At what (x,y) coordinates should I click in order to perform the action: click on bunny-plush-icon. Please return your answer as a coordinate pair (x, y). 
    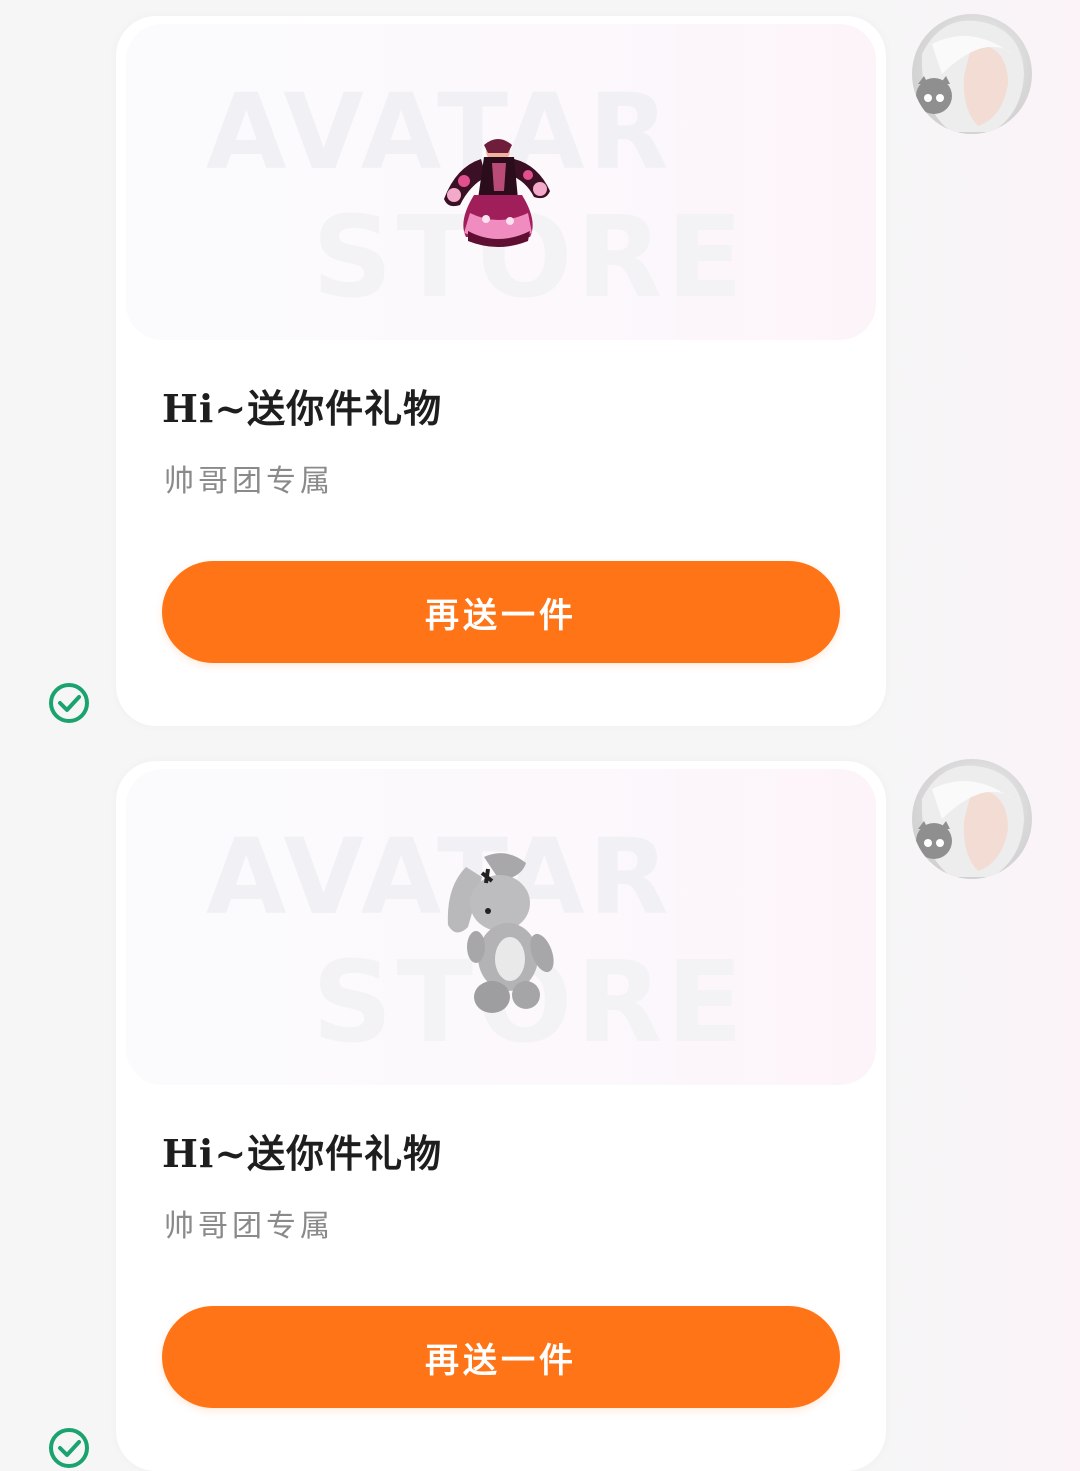
    Looking at the image, I should click on (500, 933).